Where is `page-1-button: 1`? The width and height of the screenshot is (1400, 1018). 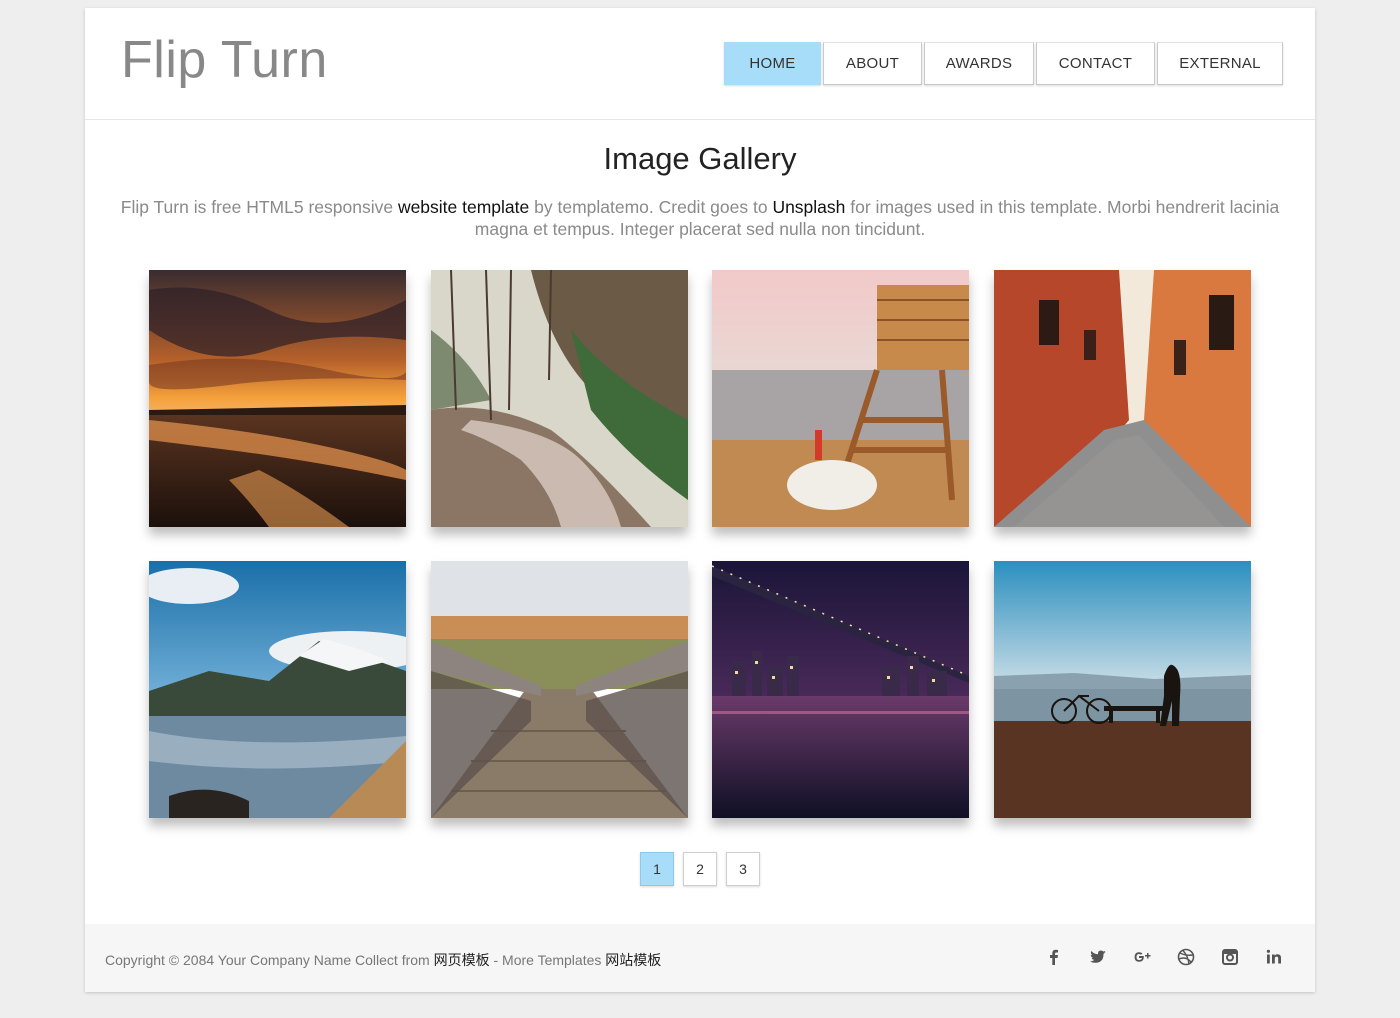 page-1-button: 1 is located at coordinates (657, 869).